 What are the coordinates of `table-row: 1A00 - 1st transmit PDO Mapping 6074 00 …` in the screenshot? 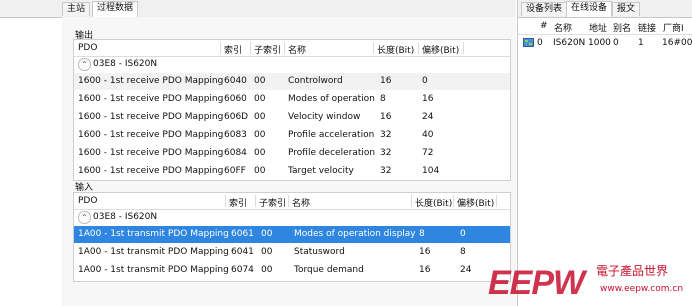 It's located at (292, 270).